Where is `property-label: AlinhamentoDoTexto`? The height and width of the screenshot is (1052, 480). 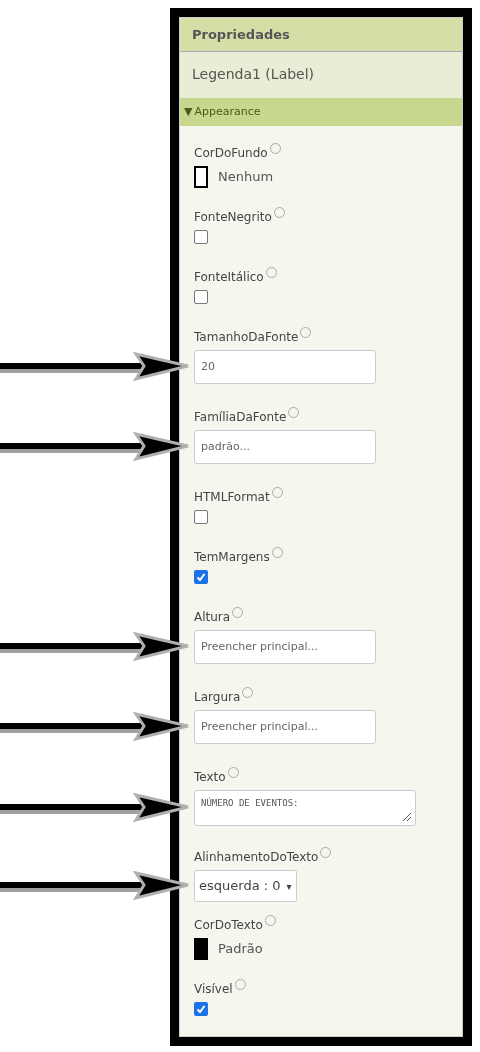
property-label: AlinhamentoDoTexto is located at coordinates (256, 857).